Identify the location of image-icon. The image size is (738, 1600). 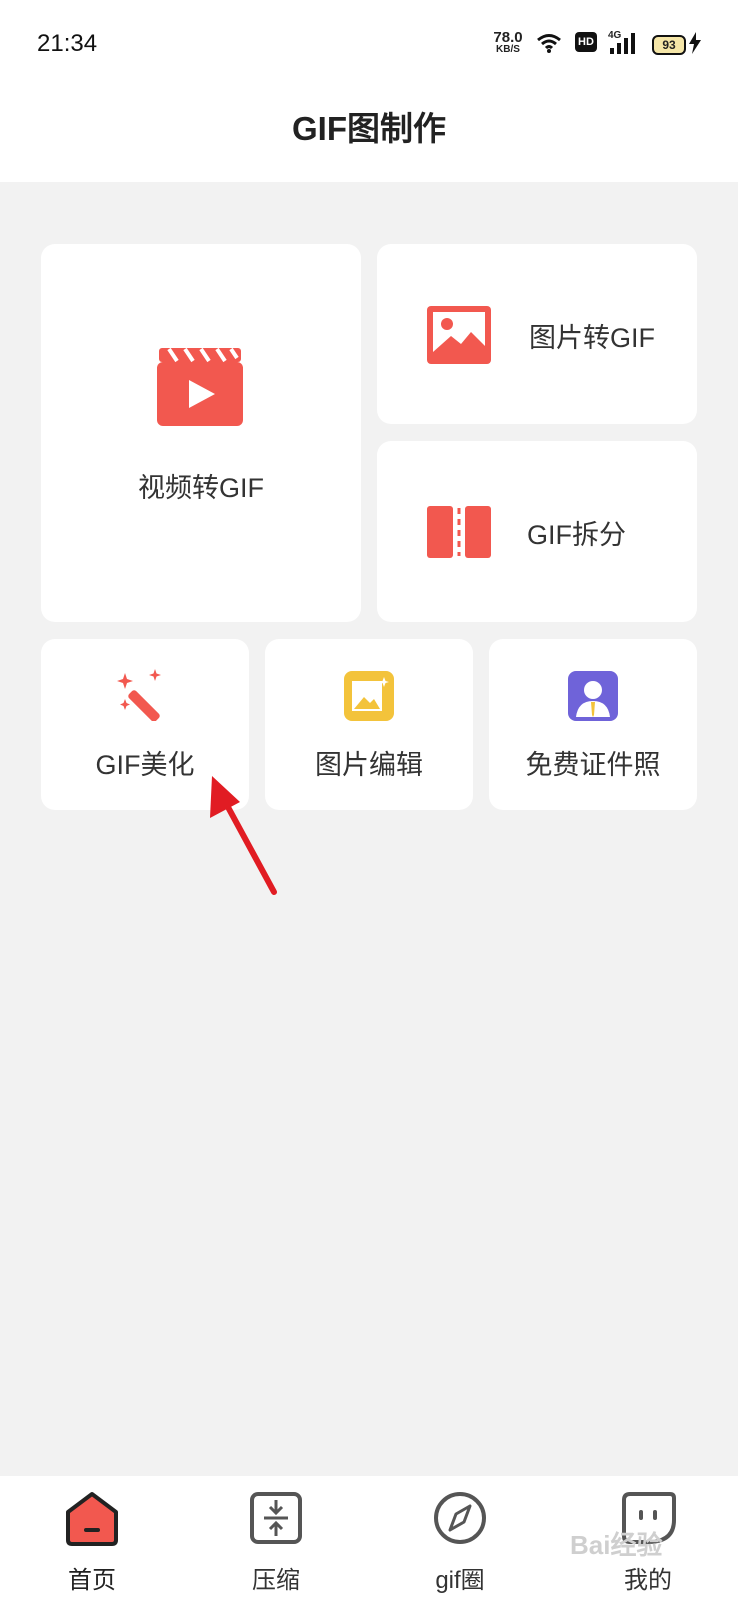
(459, 335).